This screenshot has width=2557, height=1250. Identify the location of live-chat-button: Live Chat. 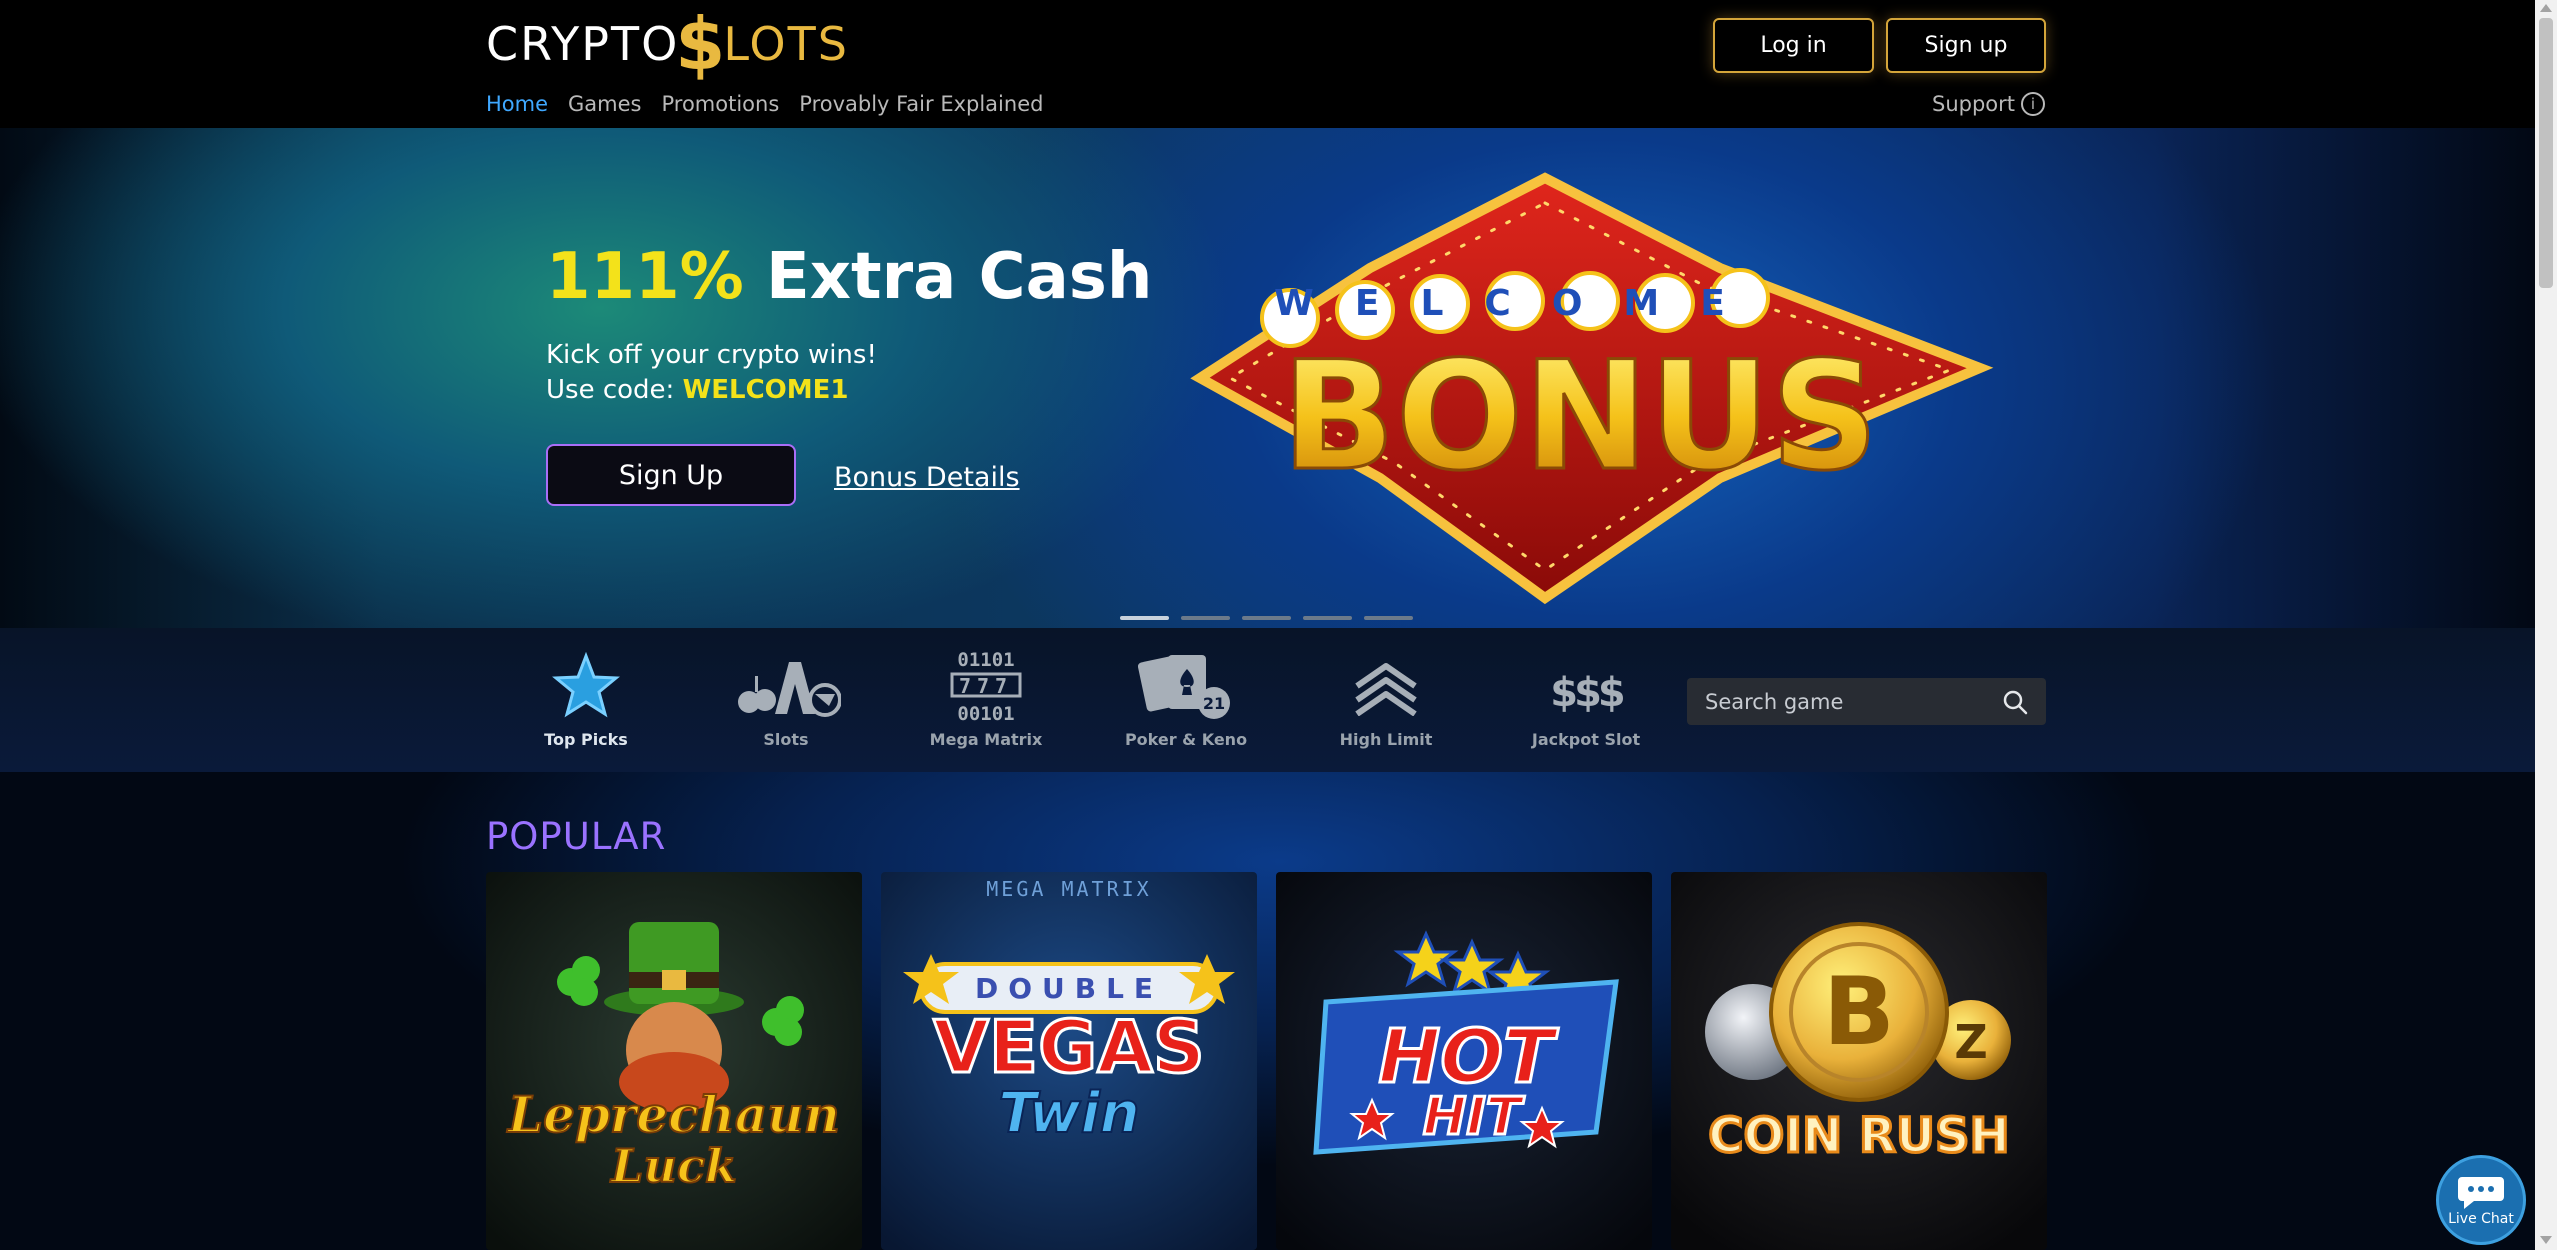
(2481, 1200).